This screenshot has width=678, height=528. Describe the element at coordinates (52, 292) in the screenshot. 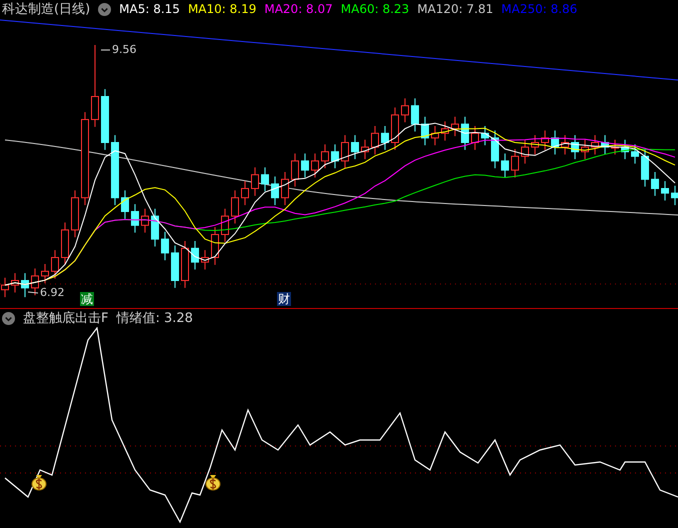

I see `price-label: 6.92` at that location.